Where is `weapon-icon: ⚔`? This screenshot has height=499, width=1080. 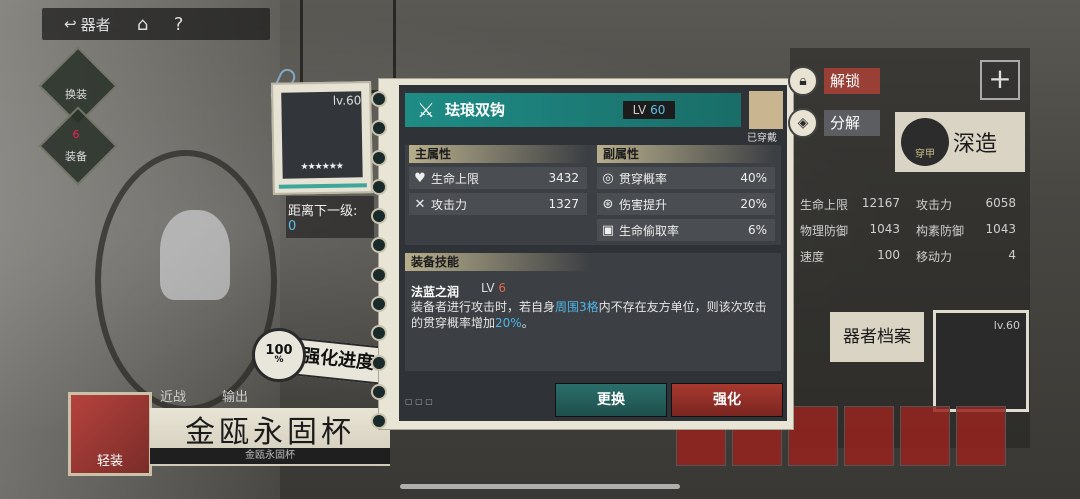 weapon-icon: ⚔ is located at coordinates (426, 110).